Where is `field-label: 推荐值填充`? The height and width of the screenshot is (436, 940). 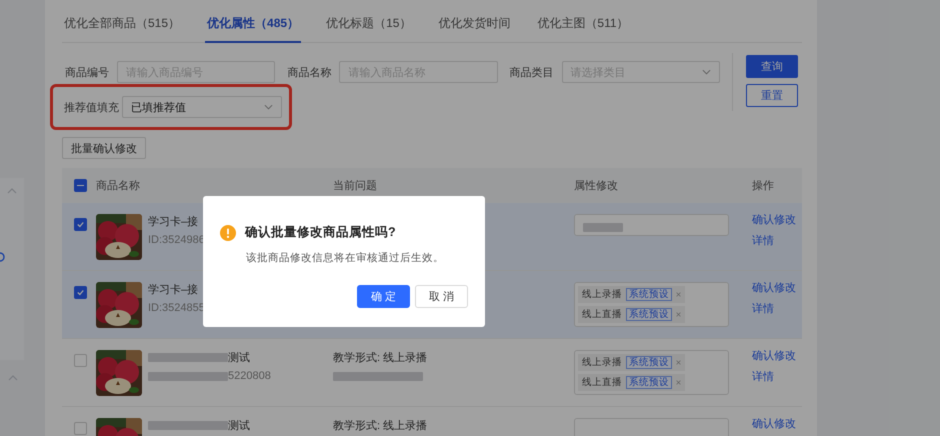 field-label: 推荐值填充 is located at coordinates (91, 107).